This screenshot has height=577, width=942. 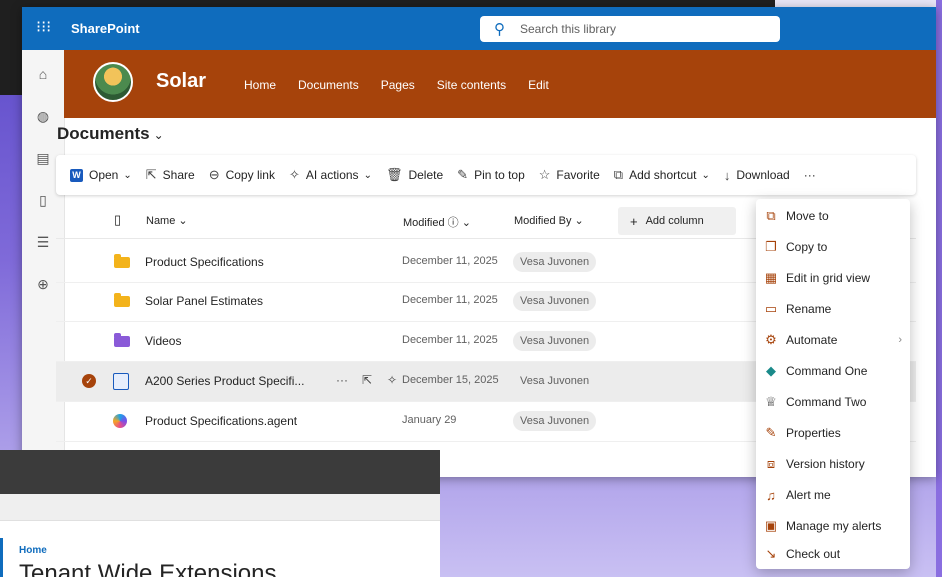 I want to click on nav-edit: Edit, so click(x=538, y=85).